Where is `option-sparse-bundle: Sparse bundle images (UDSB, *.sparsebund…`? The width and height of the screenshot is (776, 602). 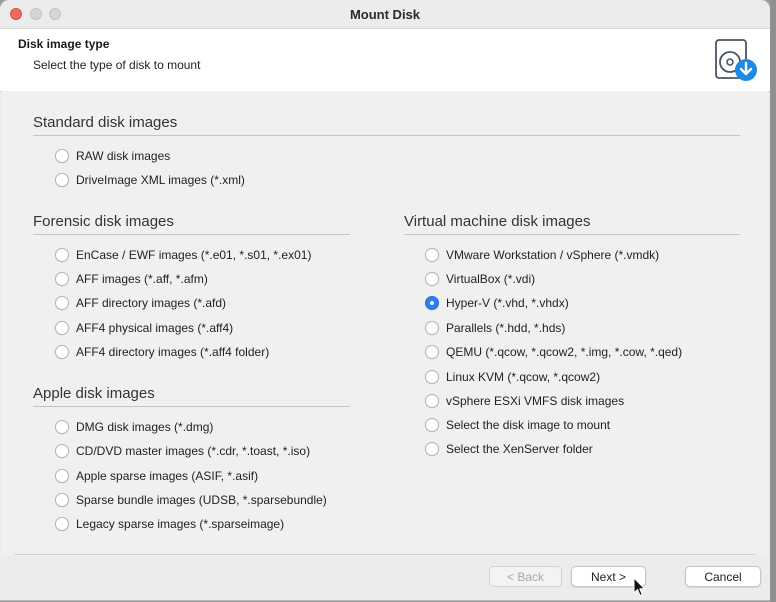
option-sparse-bundle: Sparse bundle images (UDSB, *.sparsebund… is located at coordinates (191, 500).